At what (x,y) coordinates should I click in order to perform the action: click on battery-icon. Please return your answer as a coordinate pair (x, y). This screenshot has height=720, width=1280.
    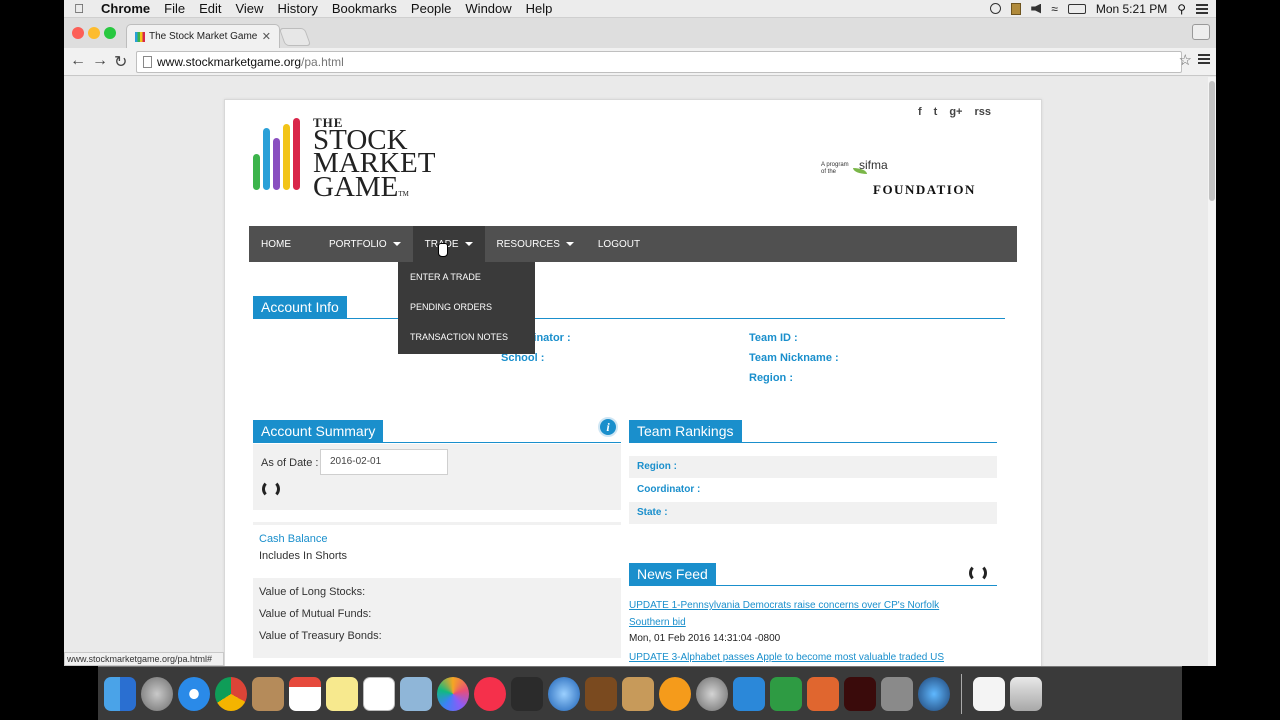
    Looking at the image, I should click on (1076, 8).